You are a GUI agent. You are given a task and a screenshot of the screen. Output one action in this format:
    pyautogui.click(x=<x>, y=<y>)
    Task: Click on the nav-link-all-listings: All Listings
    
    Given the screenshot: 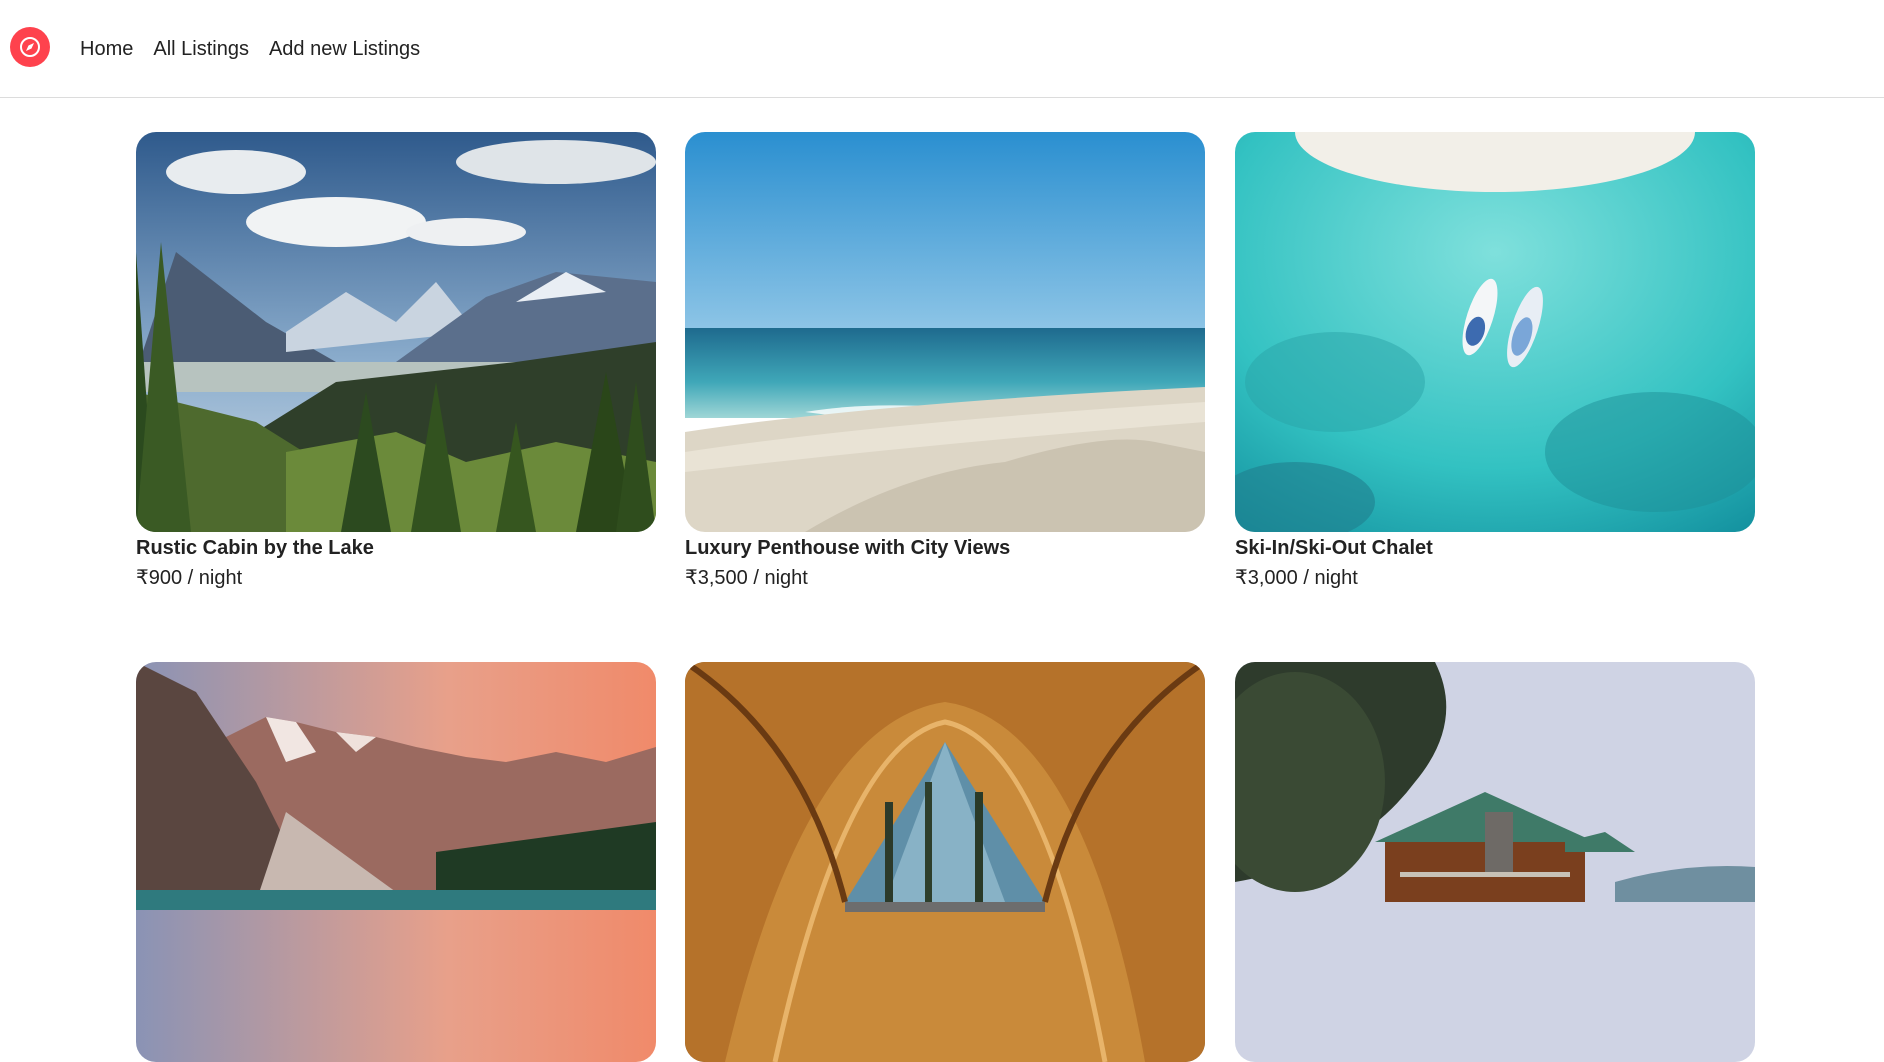 What is the action you would take?
    pyautogui.click(x=201, y=49)
    